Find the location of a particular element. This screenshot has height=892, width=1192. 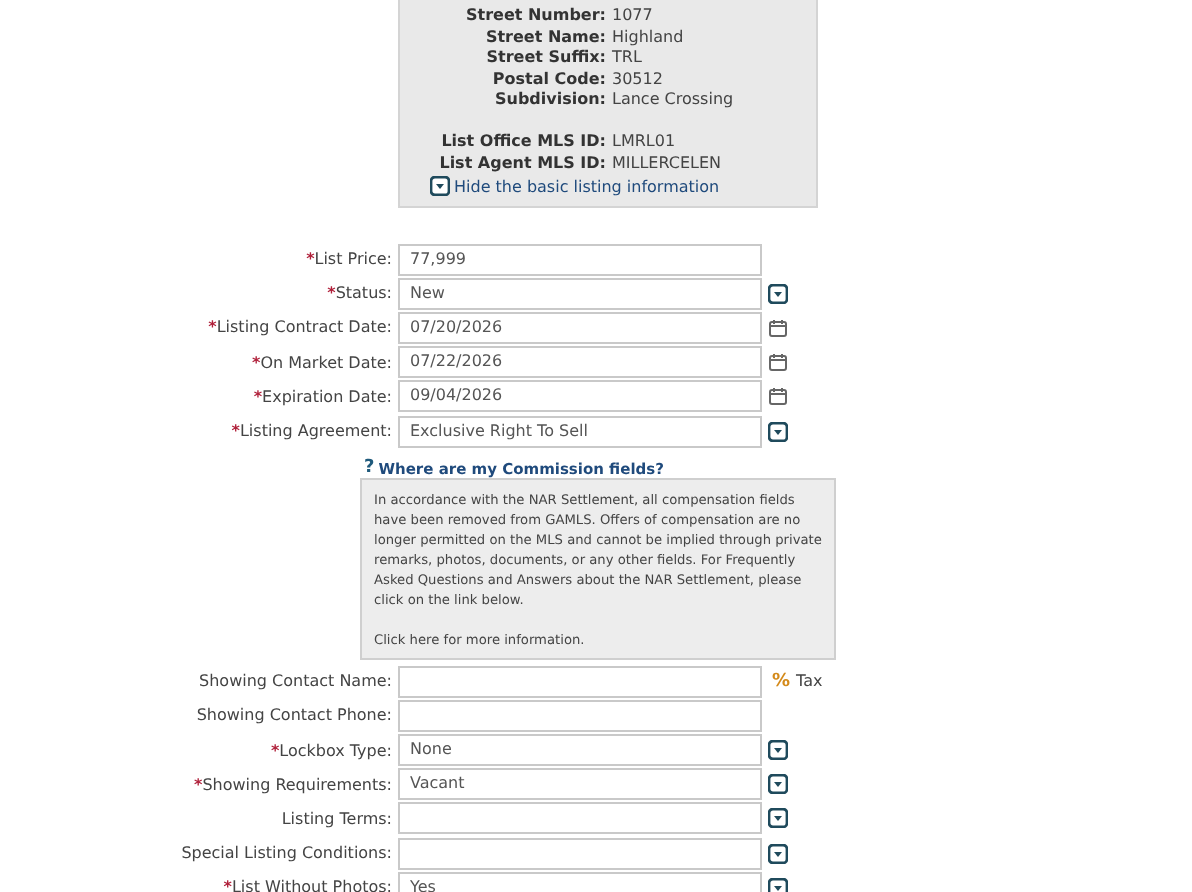

field-label: Expiration Date: is located at coordinates (327, 396).